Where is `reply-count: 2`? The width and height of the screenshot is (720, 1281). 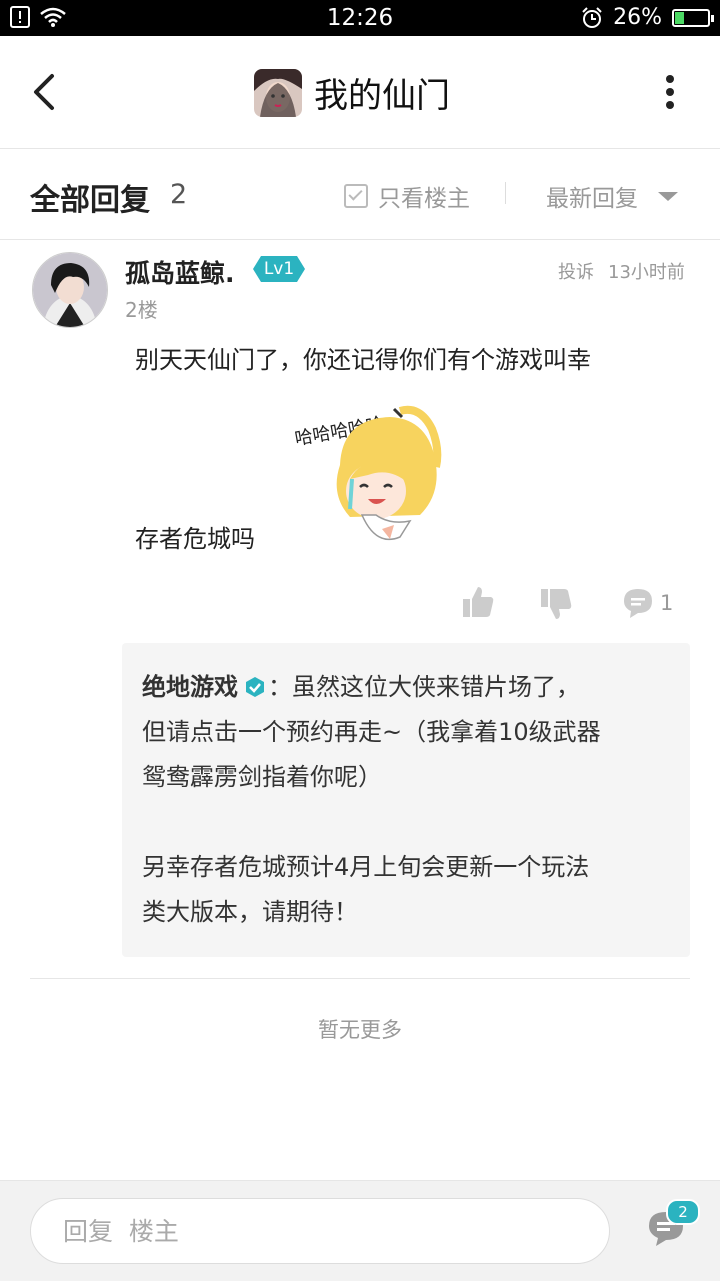 reply-count: 2 is located at coordinates (179, 194).